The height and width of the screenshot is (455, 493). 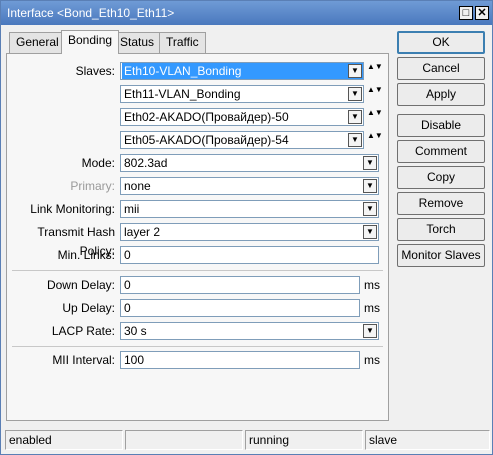 I want to click on slave-row-3: Eth02-AKADO(Провайдер)-50 ▼ ▲▼, so click(x=198, y=117).